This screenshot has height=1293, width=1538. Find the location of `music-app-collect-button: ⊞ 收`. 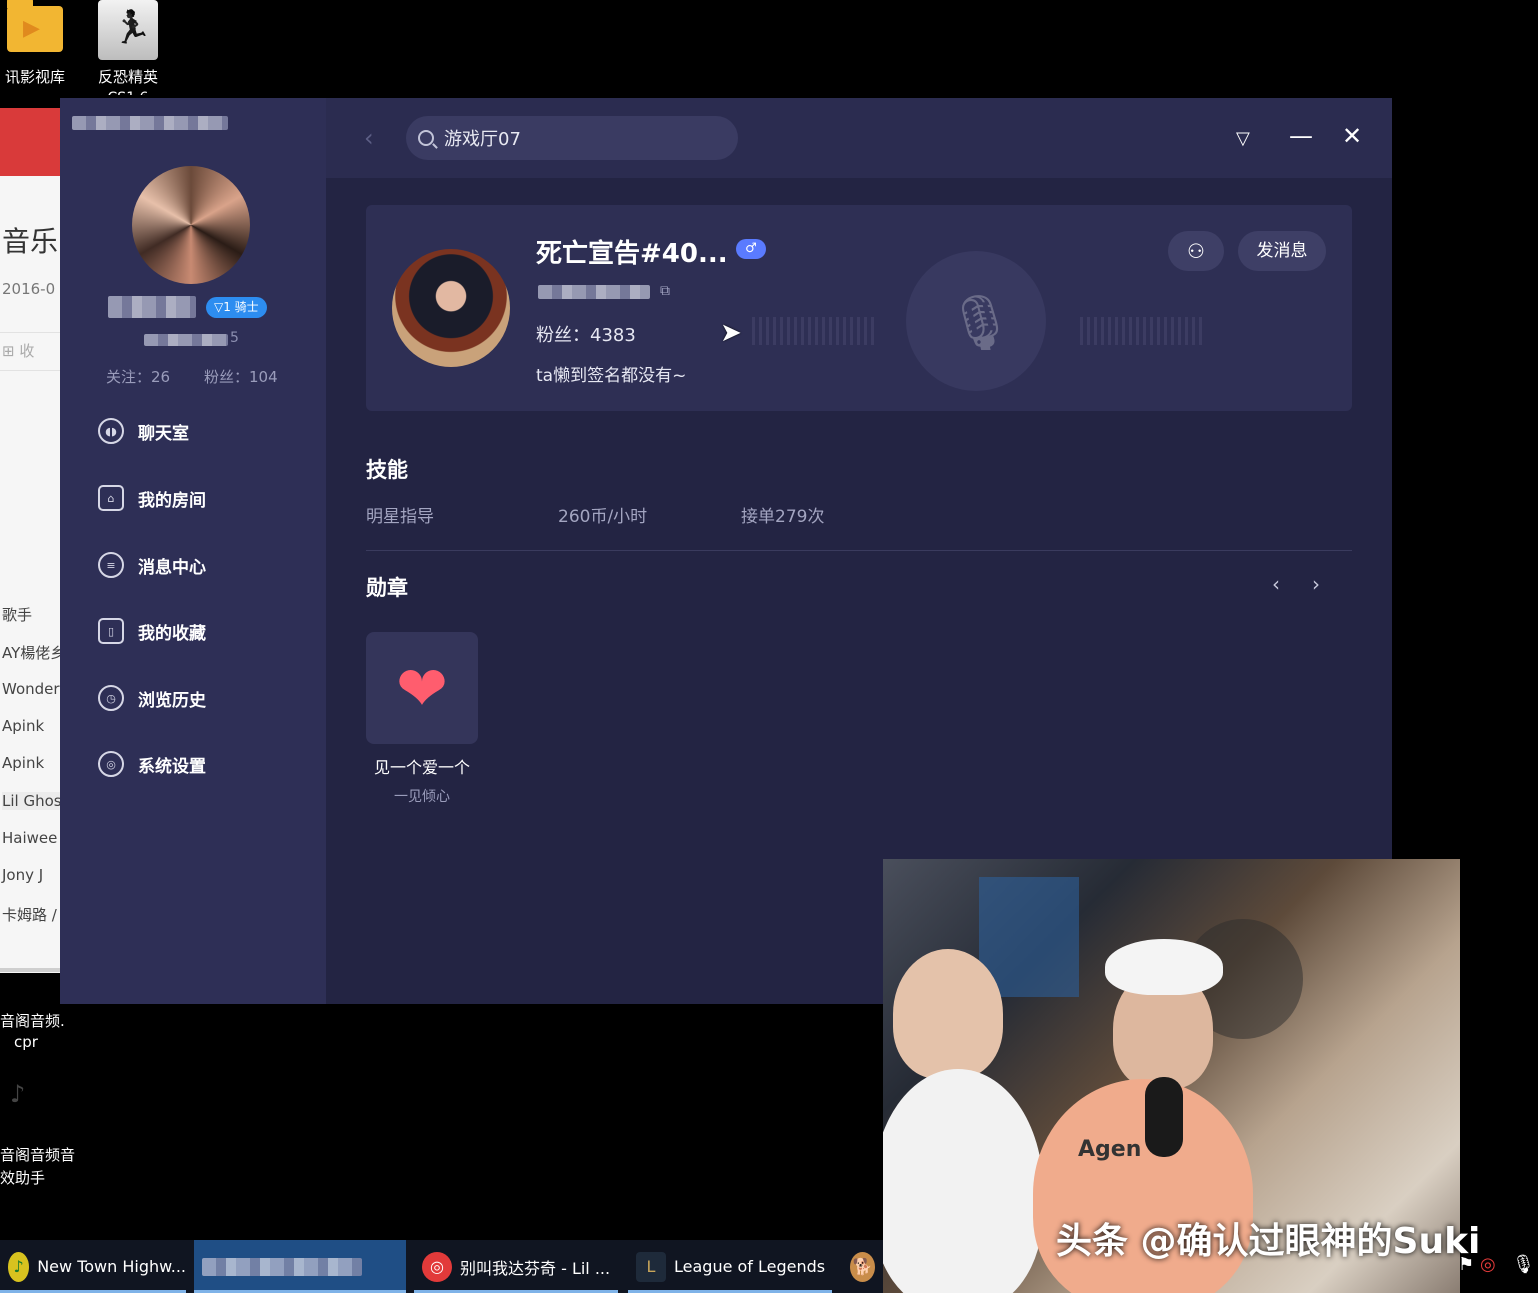

music-app-collect-button: ⊞ 收 is located at coordinates (18, 350).